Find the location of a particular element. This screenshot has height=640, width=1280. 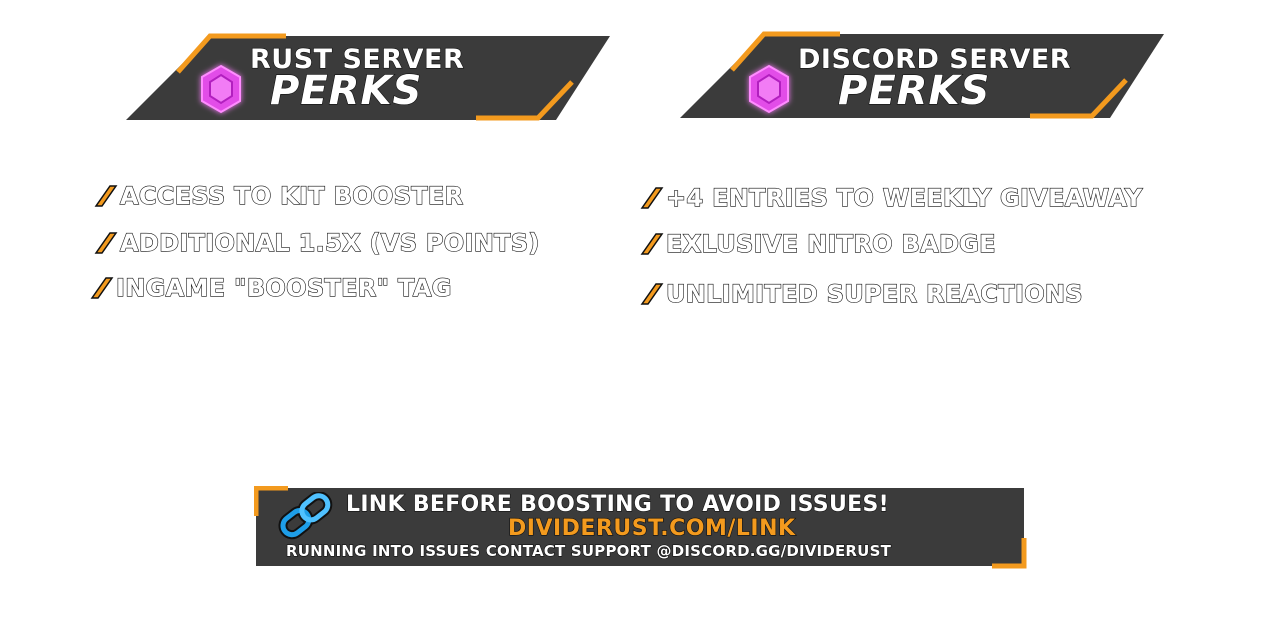

discord-perks-banner: DISCORD SERVER PERKS is located at coordinates (923, 75).